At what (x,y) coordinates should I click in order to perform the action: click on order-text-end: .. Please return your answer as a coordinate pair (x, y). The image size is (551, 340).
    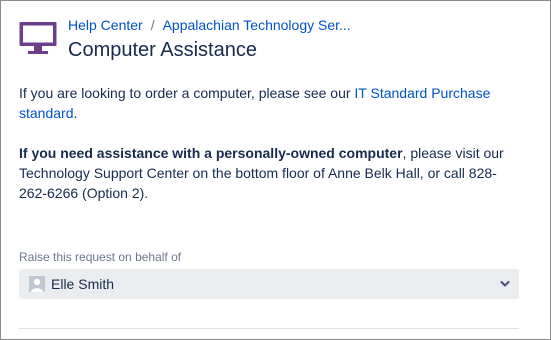
    Looking at the image, I should click on (75, 113).